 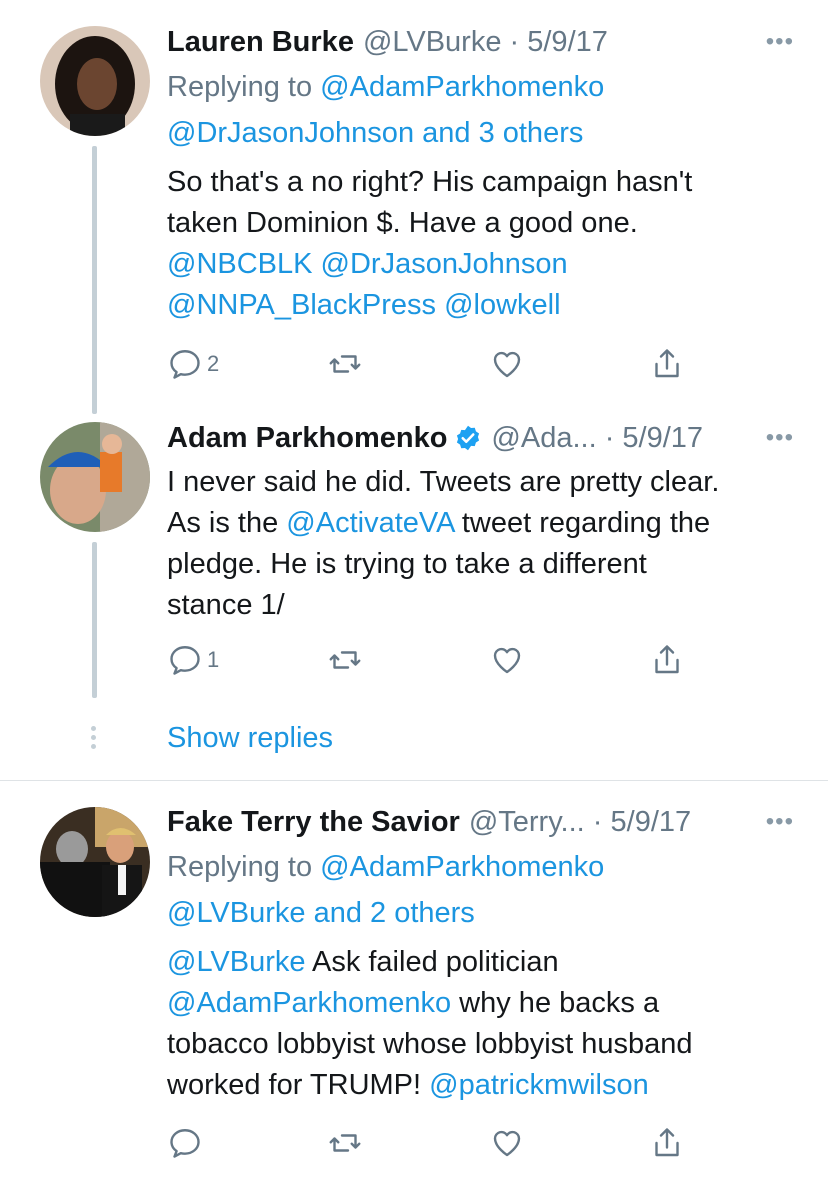 I want to click on author-handle: @Terry... · 5/9/17, so click(x=580, y=822).